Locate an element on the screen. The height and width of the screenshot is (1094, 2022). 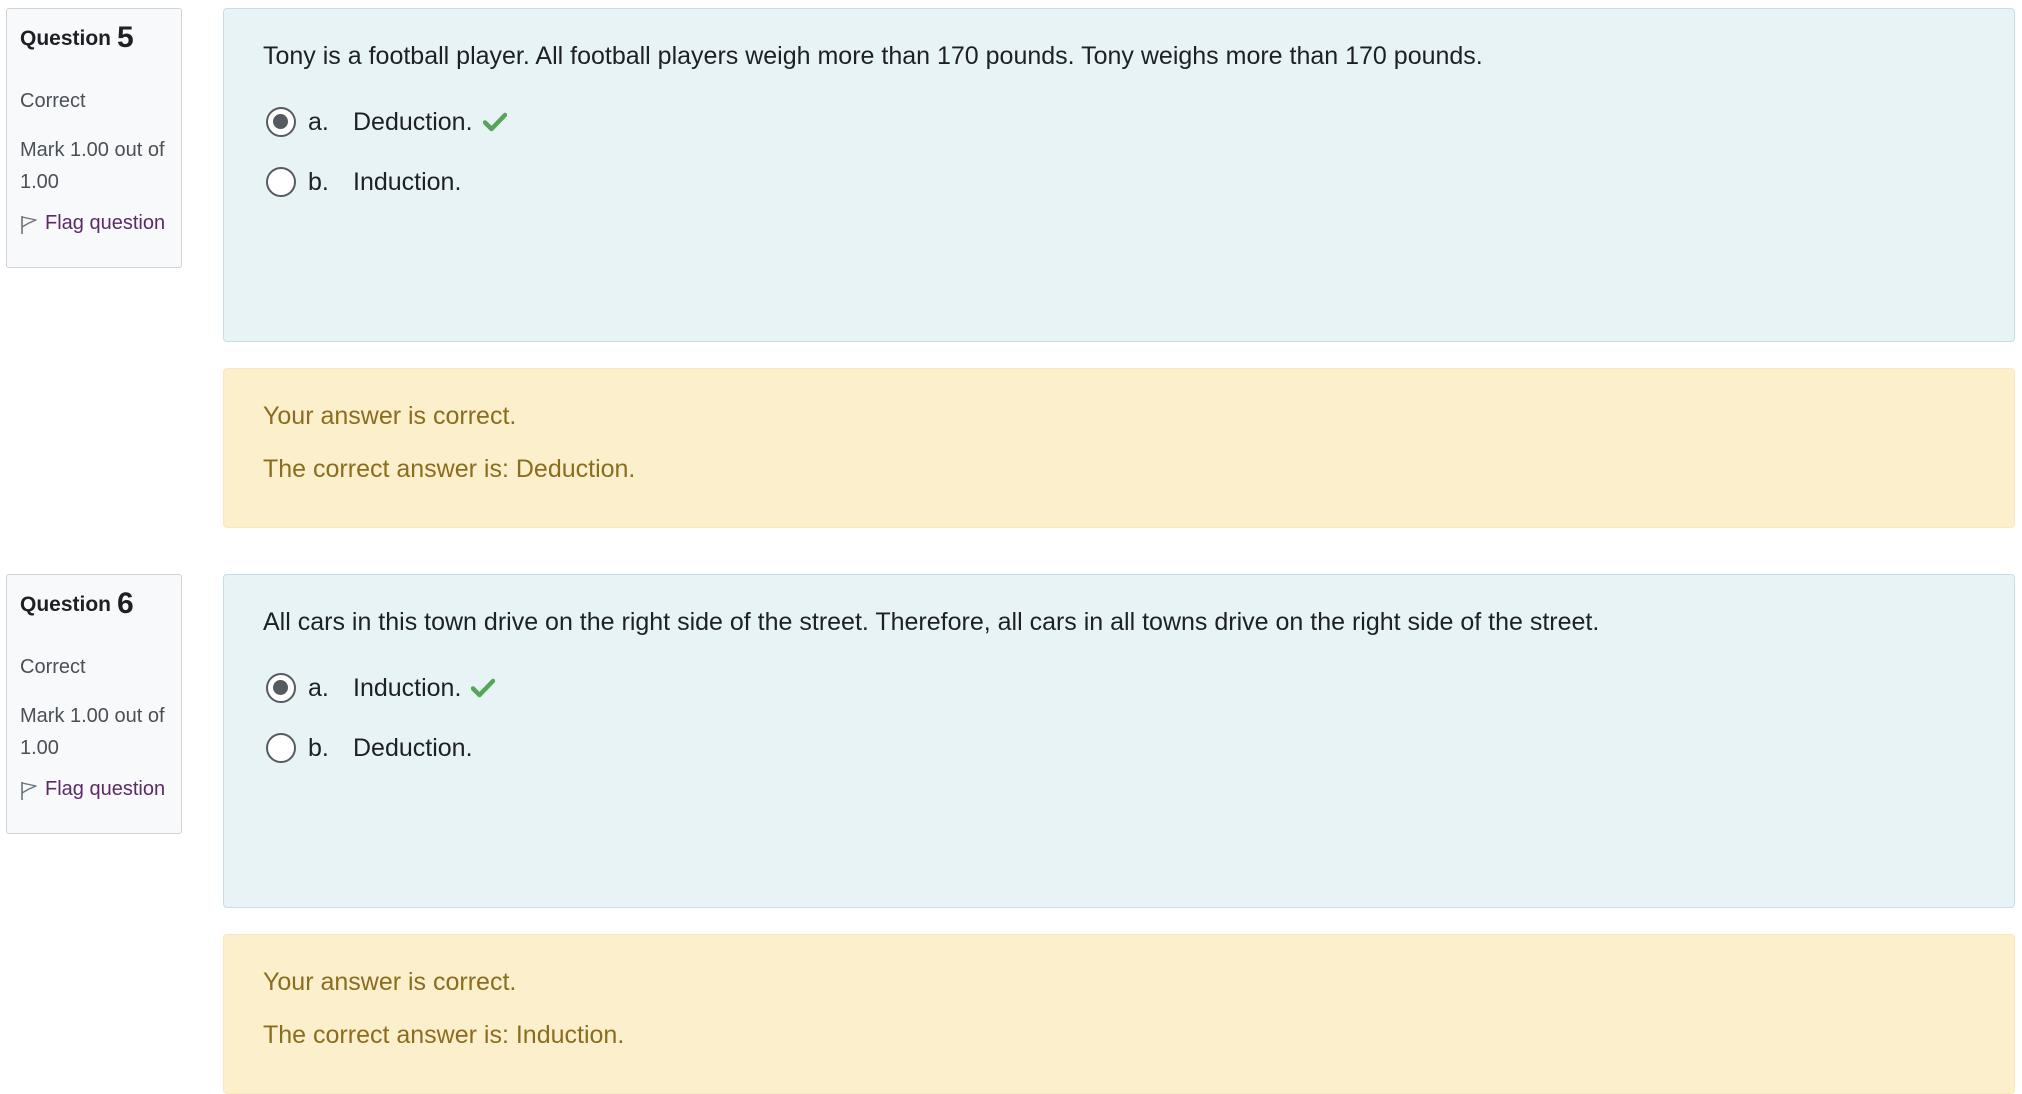
question-number-value: 6 is located at coordinates (125, 603).